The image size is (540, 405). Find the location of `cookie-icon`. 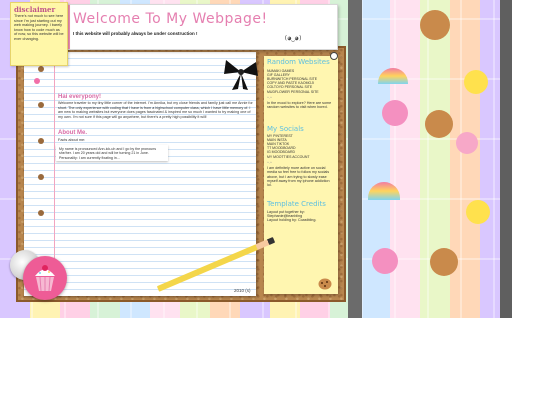

cookie-icon is located at coordinates (325, 284).